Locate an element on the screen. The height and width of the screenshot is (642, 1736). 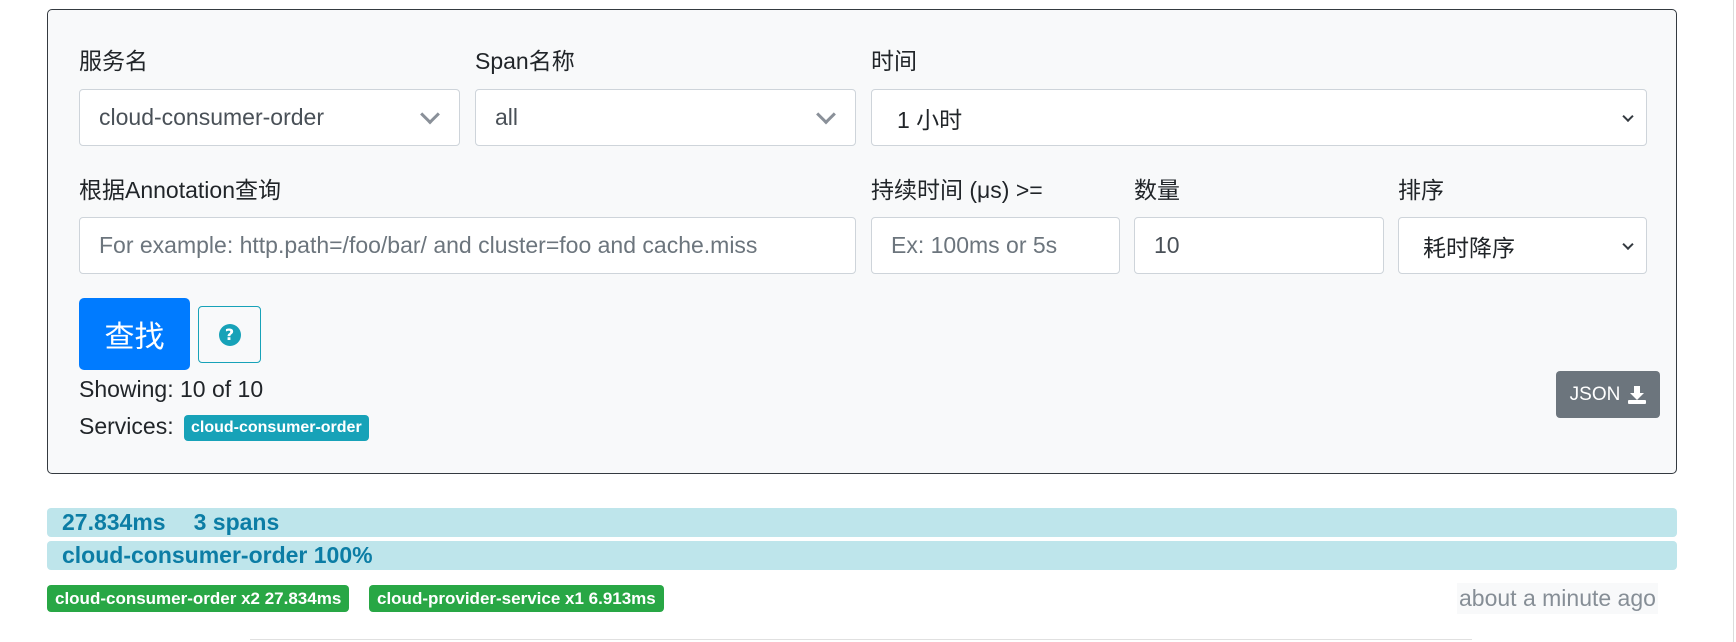
scrollbar-edge is located at coordinates (1733, 321).